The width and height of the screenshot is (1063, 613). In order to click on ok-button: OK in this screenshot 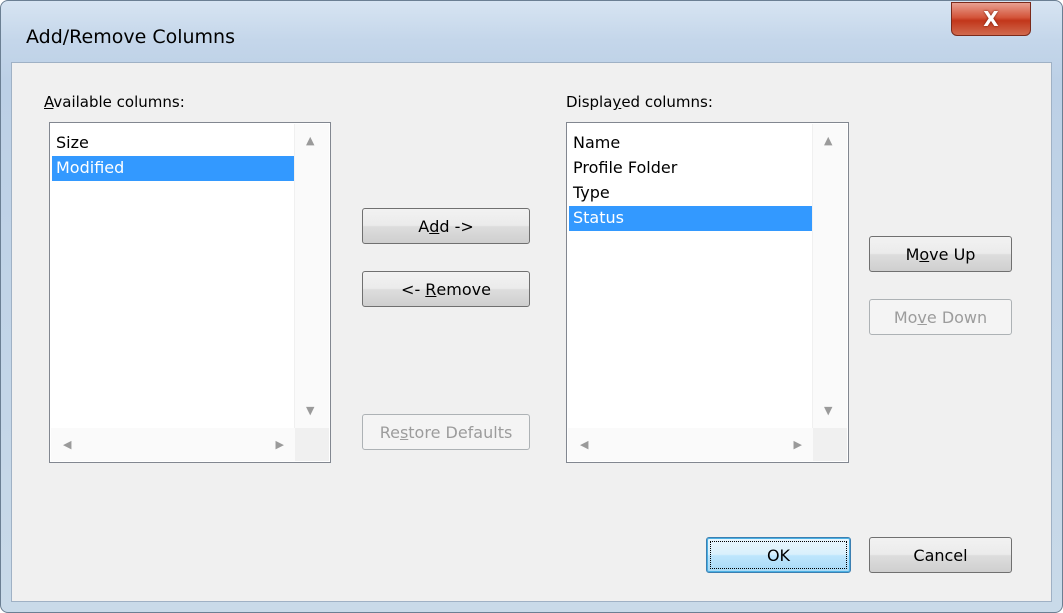, I will do `click(778, 555)`.